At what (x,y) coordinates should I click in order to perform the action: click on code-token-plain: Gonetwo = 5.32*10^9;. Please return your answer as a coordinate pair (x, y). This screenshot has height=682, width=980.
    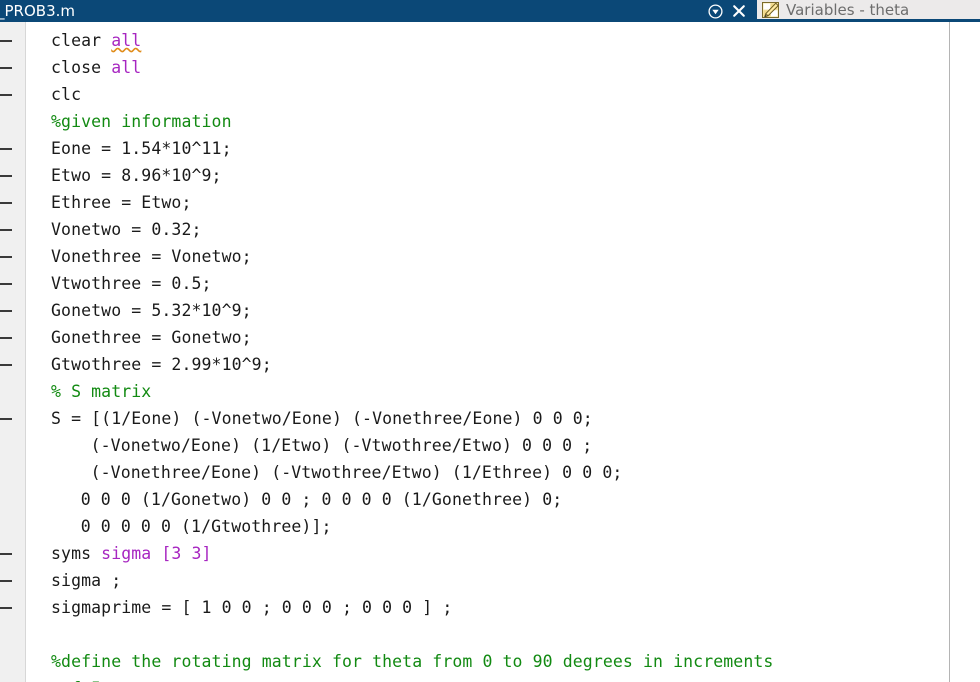
    Looking at the image, I should click on (151, 310).